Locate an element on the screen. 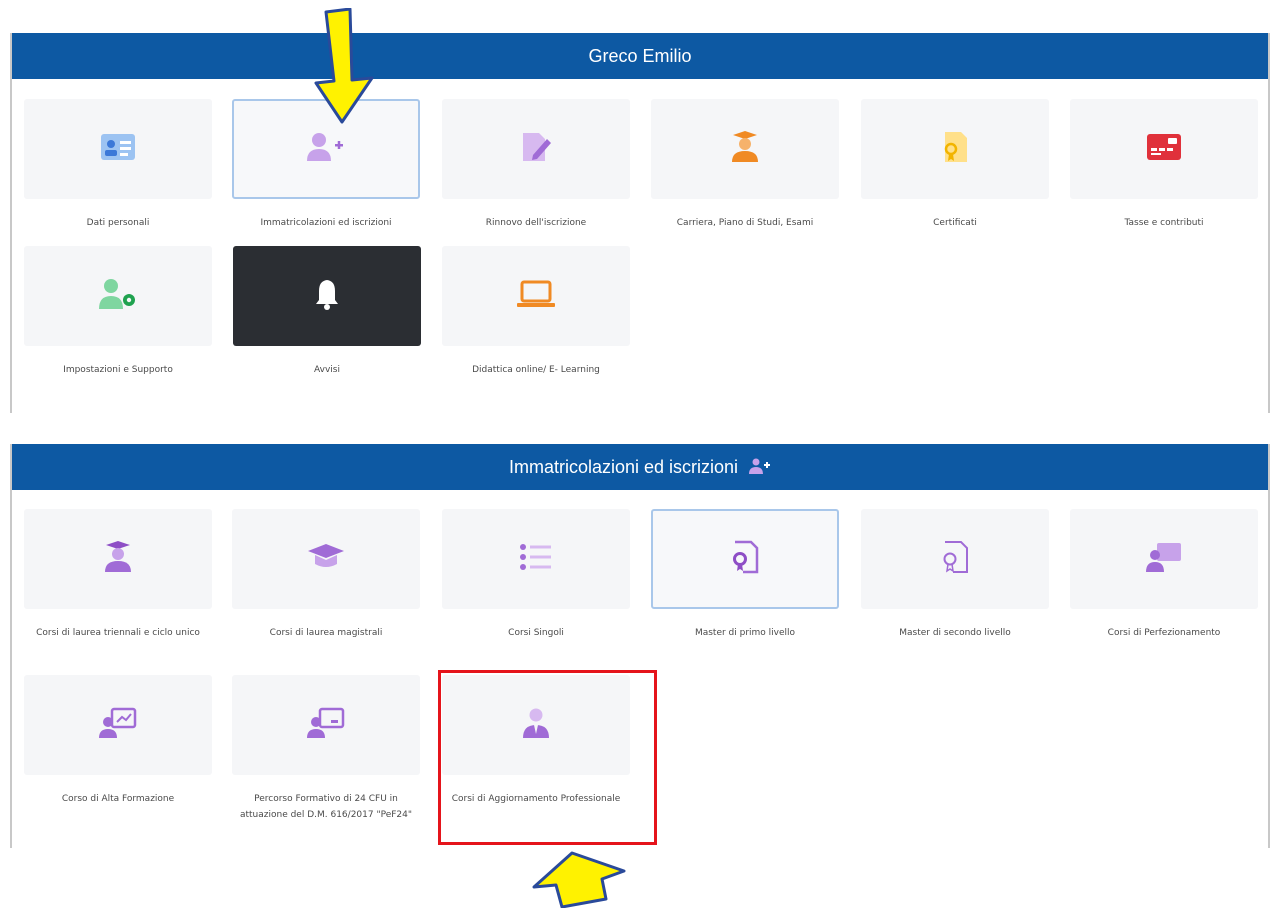 Image resolution: width=1278 pixels, height=908 pixels. tile-label: Corsi di laurea magistrali is located at coordinates (326, 633).